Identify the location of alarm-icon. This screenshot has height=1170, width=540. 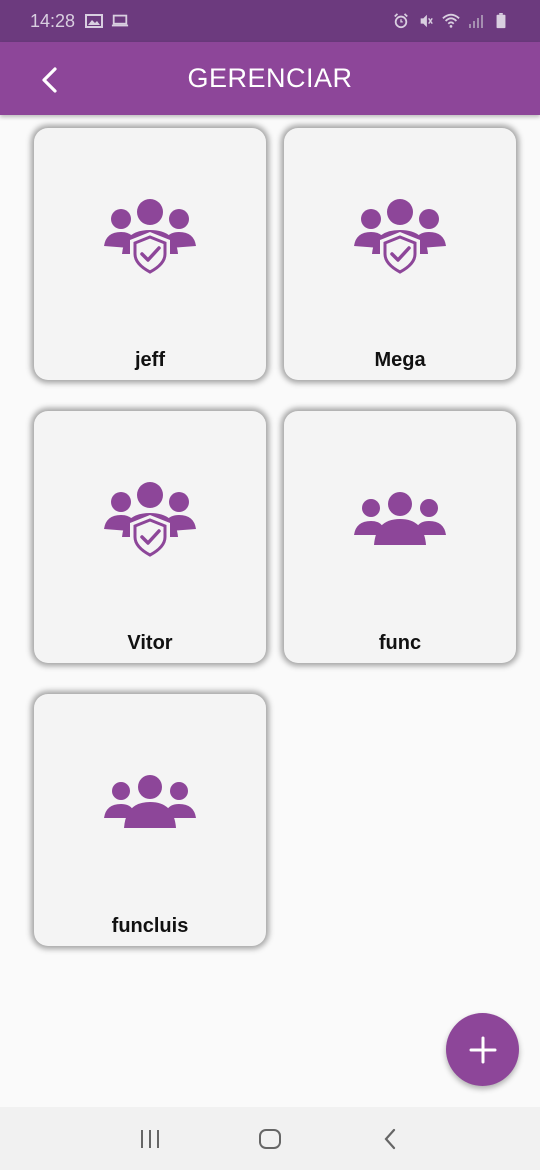
(401, 21).